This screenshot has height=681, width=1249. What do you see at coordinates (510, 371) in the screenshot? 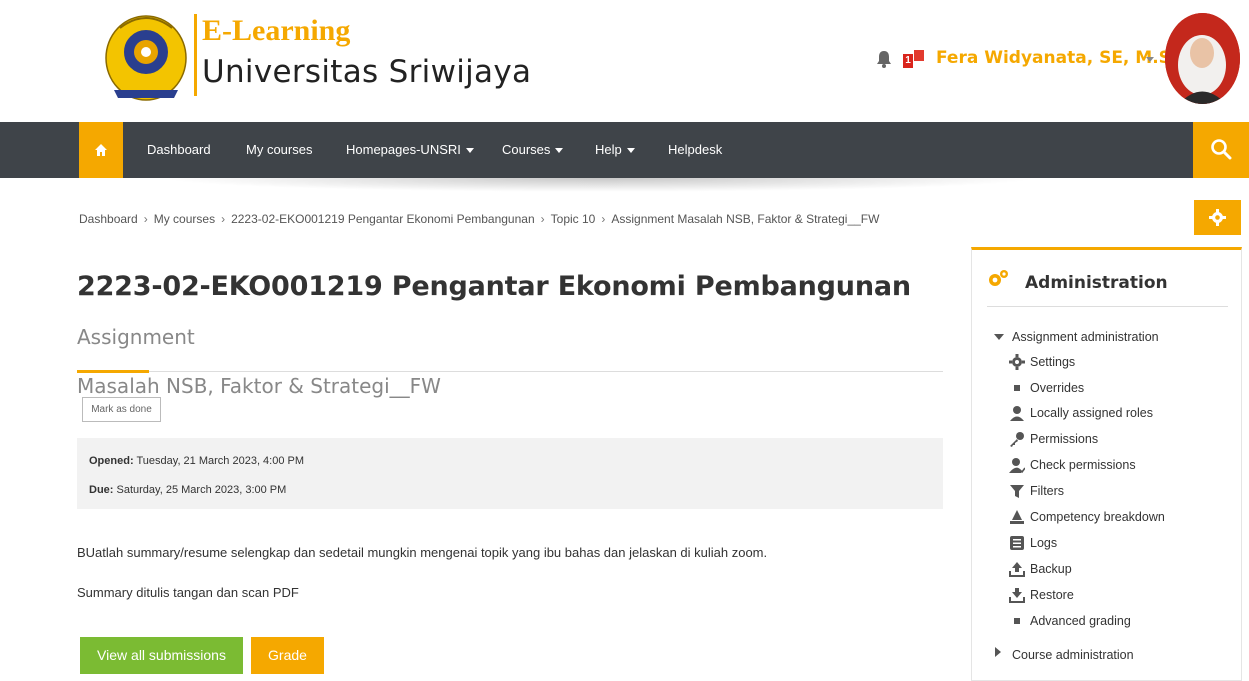
I see `title-divider` at bounding box center [510, 371].